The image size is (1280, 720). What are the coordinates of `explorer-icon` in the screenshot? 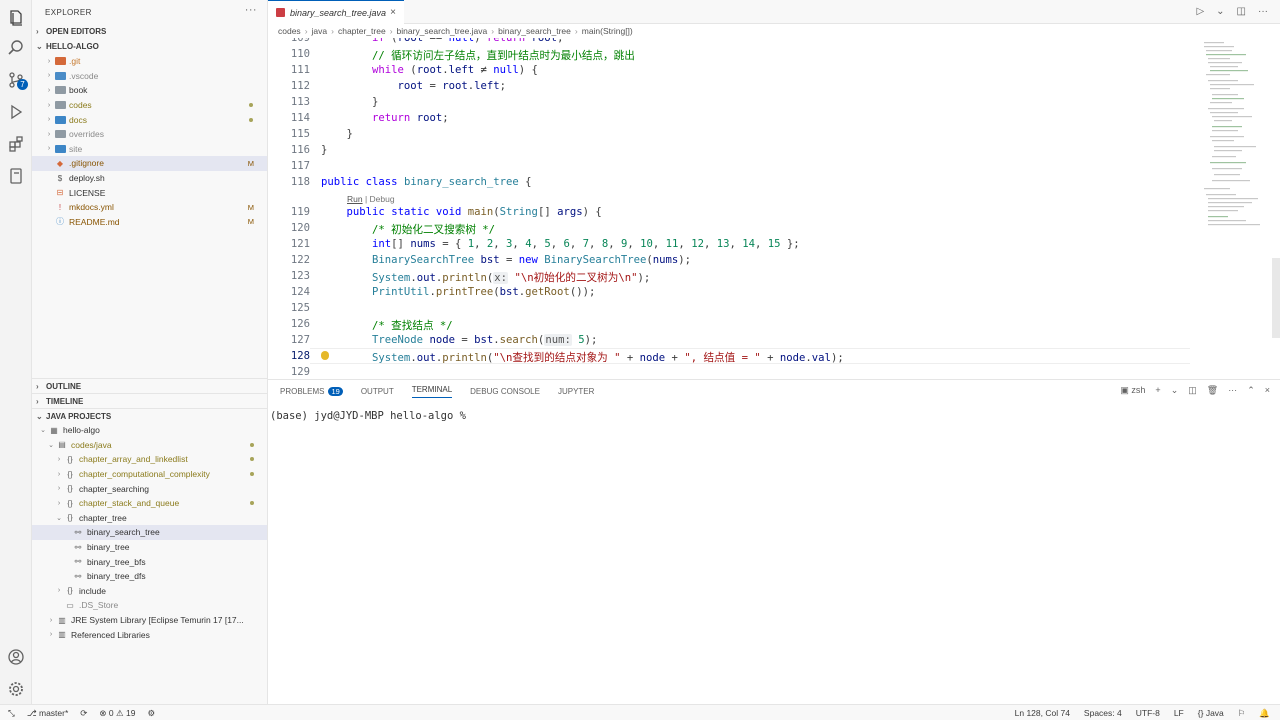 It's located at (16, 18).